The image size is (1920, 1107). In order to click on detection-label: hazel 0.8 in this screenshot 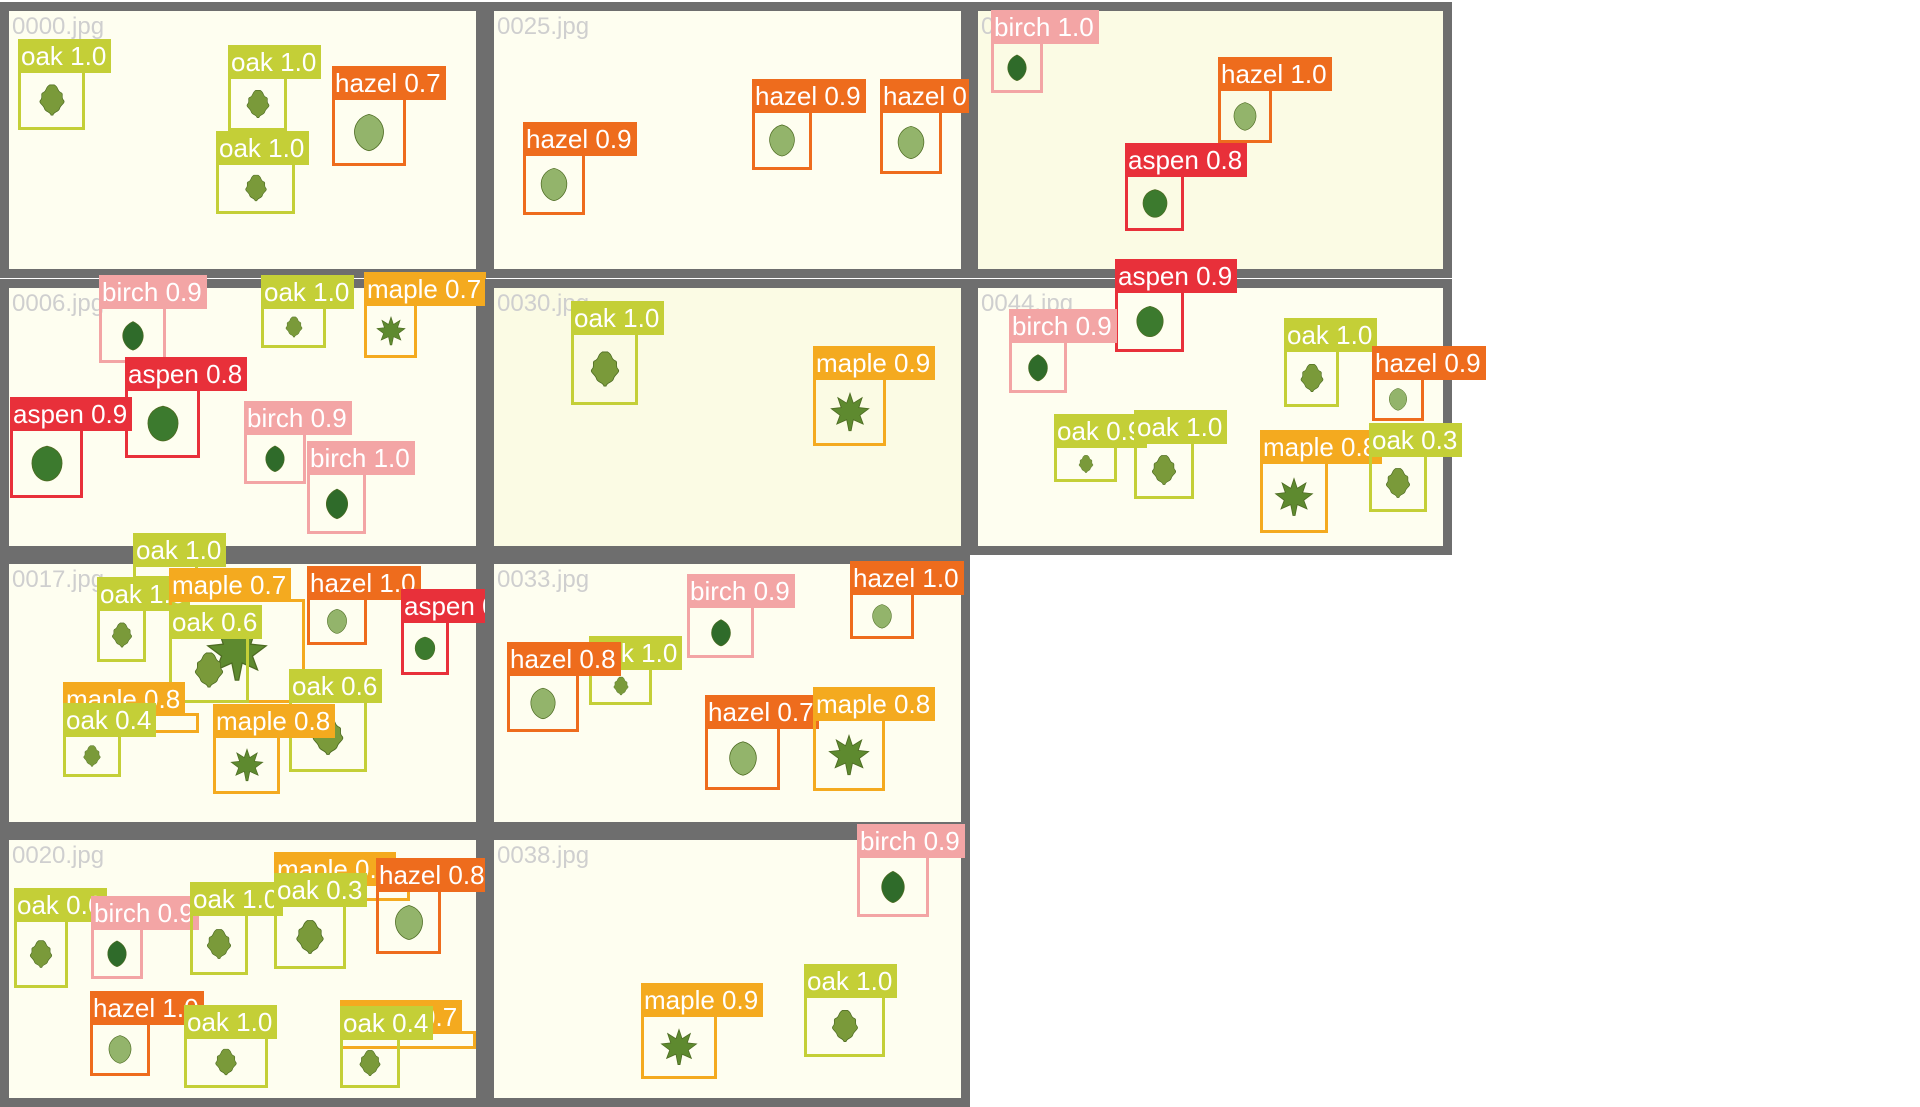, I will do `click(433, 875)`.